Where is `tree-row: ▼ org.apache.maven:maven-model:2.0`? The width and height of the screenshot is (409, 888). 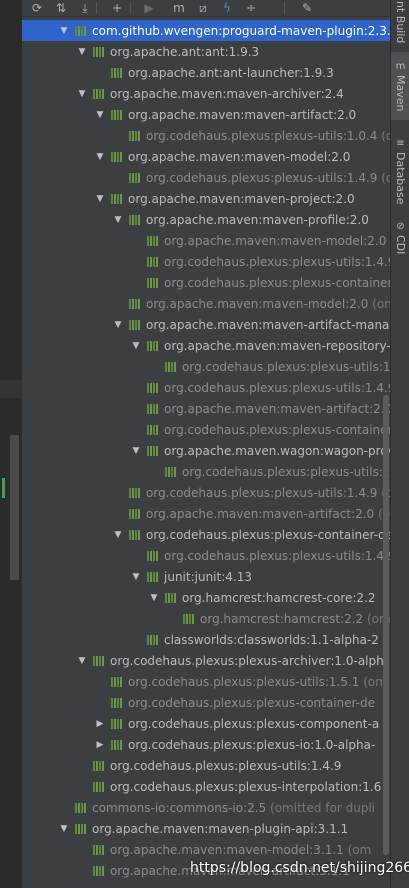 tree-row: ▼ org.apache.maven:maven-model:2.0 is located at coordinates (206, 156).